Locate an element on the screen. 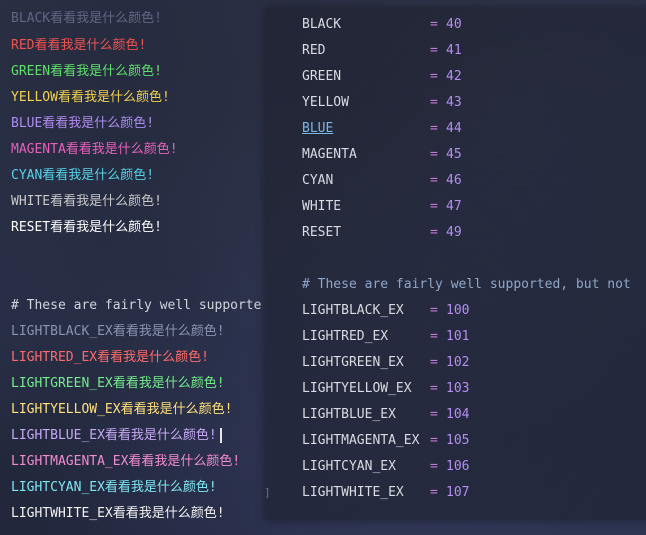 The width and height of the screenshot is (646, 535). code-line-lightred: LIGHTRED_EX is located at coordinates (345, 337).